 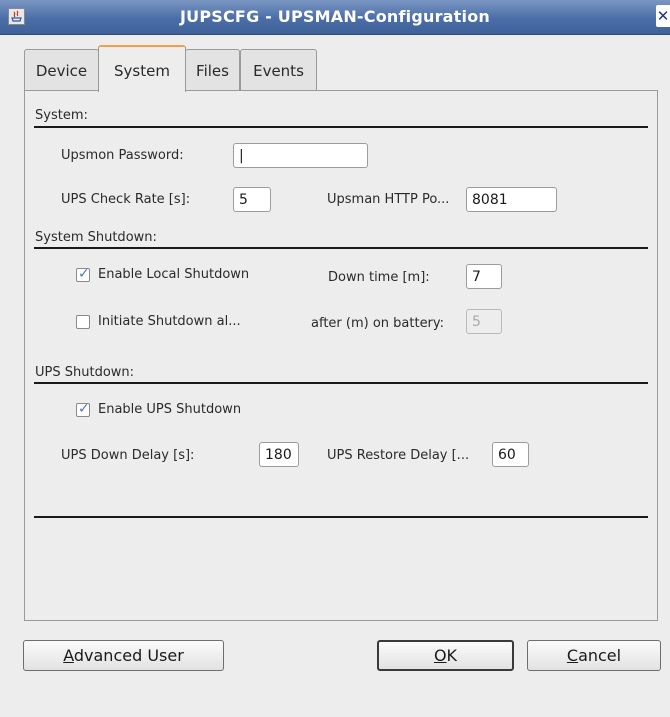 I want to click on enable-ups-shutdown-checkbox: ✓, so click(x=83, y=409).